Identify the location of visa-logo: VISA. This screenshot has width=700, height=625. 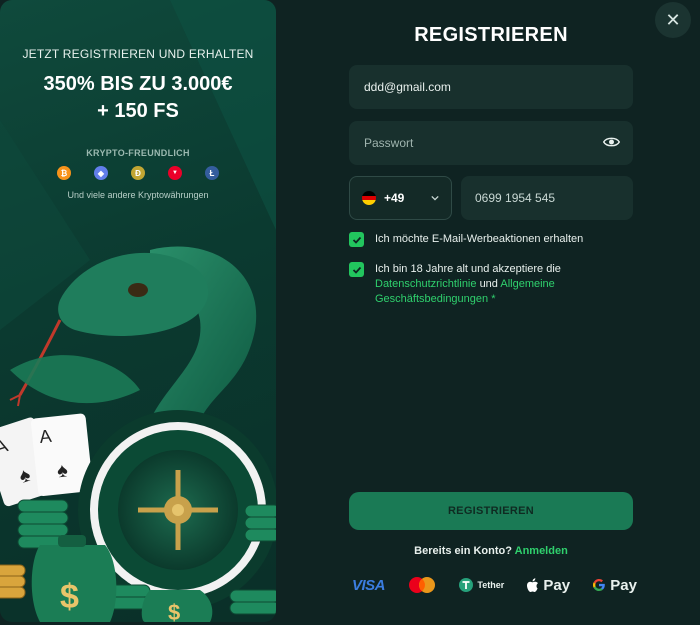
(369, 585).